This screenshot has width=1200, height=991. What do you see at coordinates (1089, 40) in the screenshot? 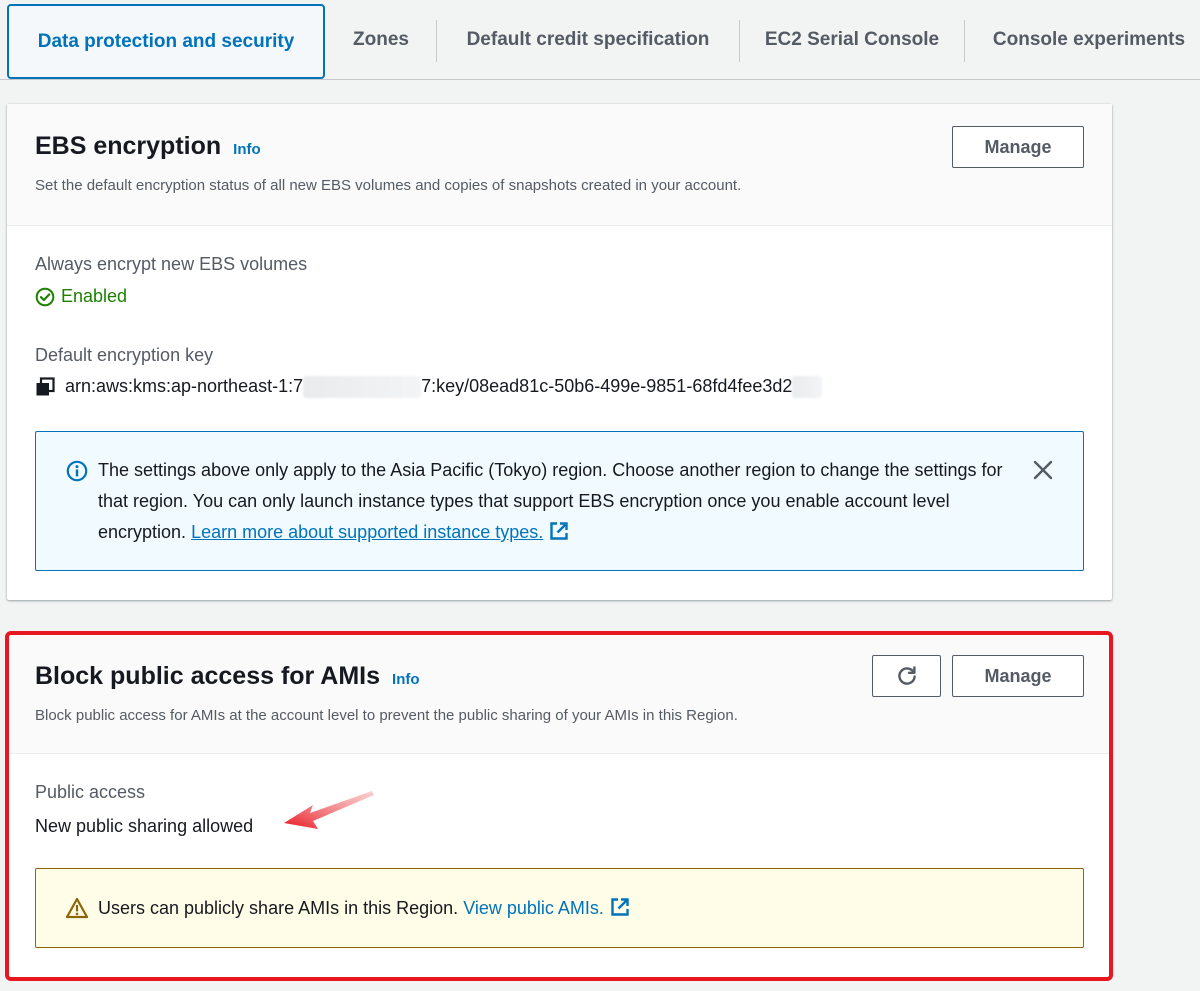
I see `tab-console-experiments: Console experiments` at bounding box center [1089, 40].